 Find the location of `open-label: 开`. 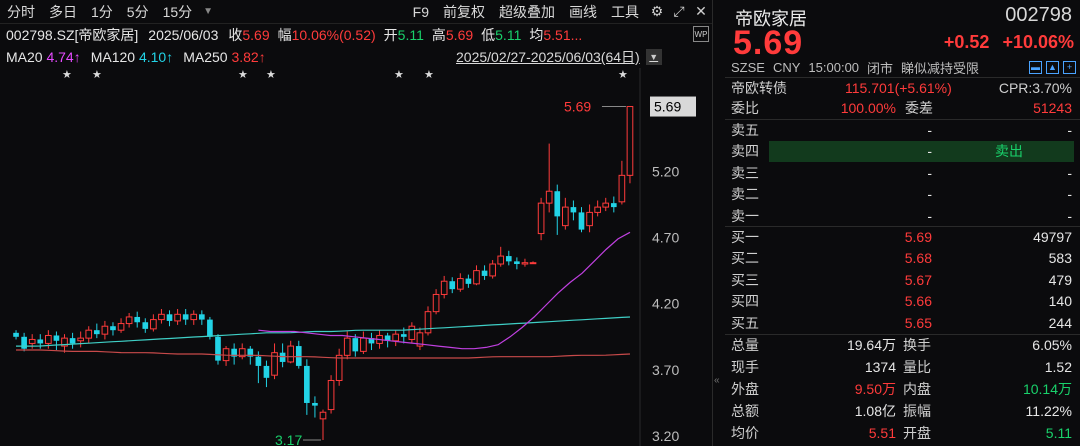

open-label: 开 is located at coordinates (390, 35).